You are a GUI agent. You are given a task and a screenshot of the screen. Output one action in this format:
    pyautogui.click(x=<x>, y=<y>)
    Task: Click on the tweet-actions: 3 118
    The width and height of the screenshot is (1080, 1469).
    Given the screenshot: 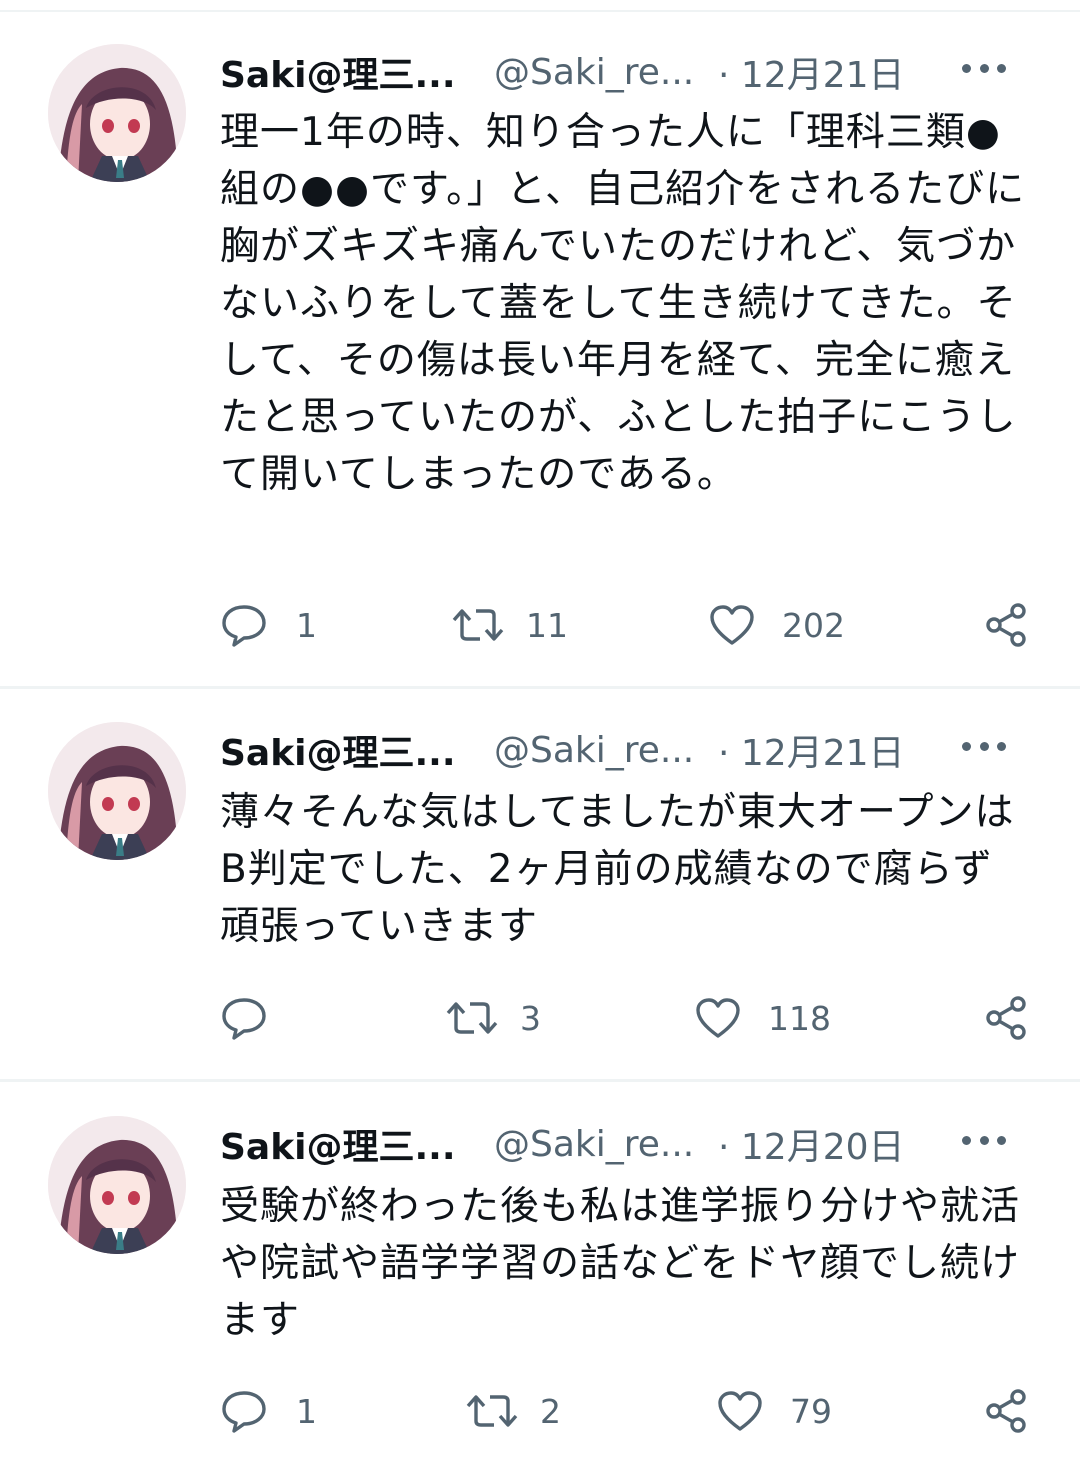 What is the action you would take?
    pyautogui.click(x=630, y=1018)
    